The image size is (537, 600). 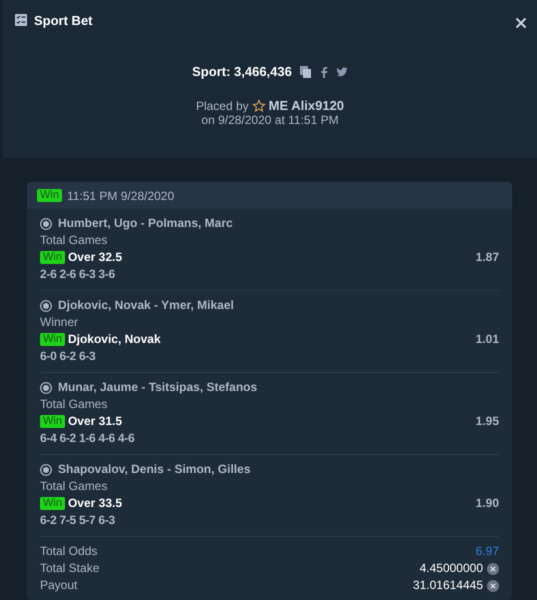 What do you see at coordinates (158, 387) in the screenshot?
I see `event-name: Munar, Jaume - Tsitsipas, Stefanos` at bounding box center [158, 387].